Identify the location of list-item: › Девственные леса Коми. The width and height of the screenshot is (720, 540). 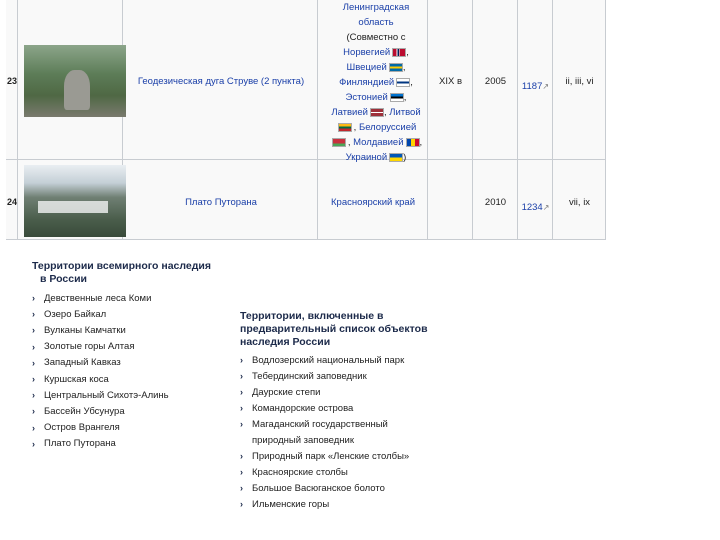
(139, 298).